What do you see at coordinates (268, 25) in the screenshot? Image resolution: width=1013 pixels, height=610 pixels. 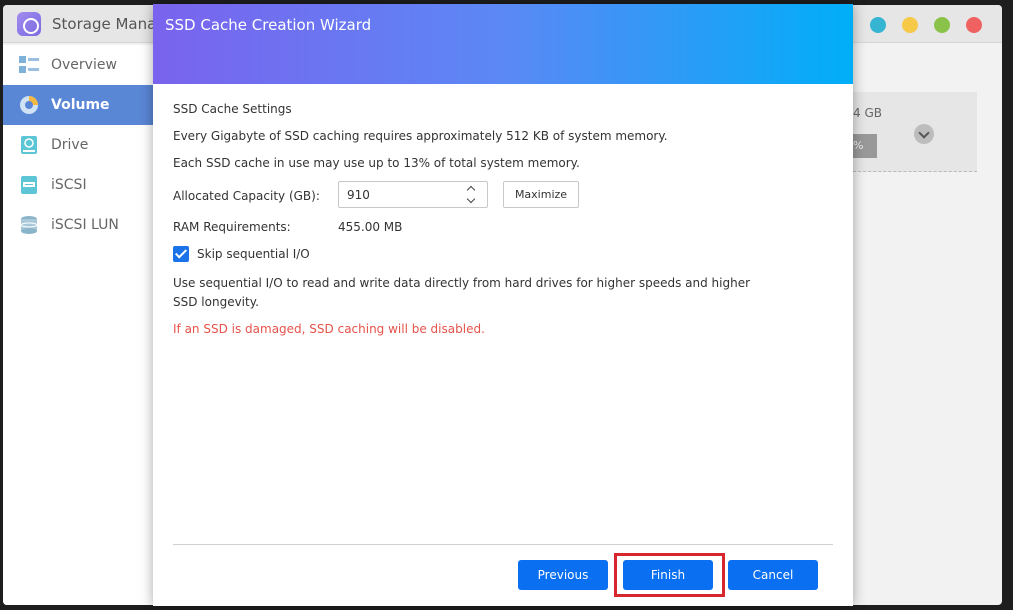 I see `dialog-title: SSD Cache Creation Wizard` at bounding box center [268, 25].